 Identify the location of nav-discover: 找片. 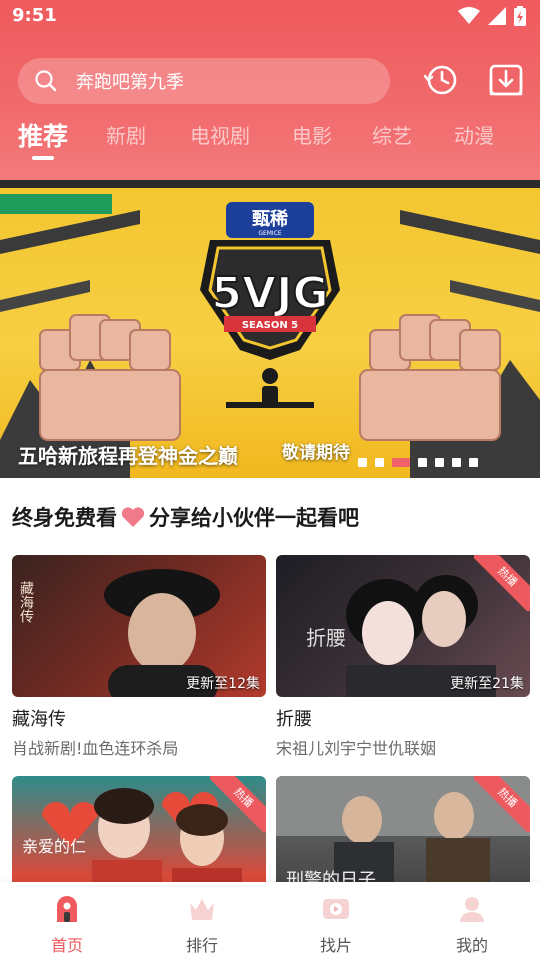
(336, 925).